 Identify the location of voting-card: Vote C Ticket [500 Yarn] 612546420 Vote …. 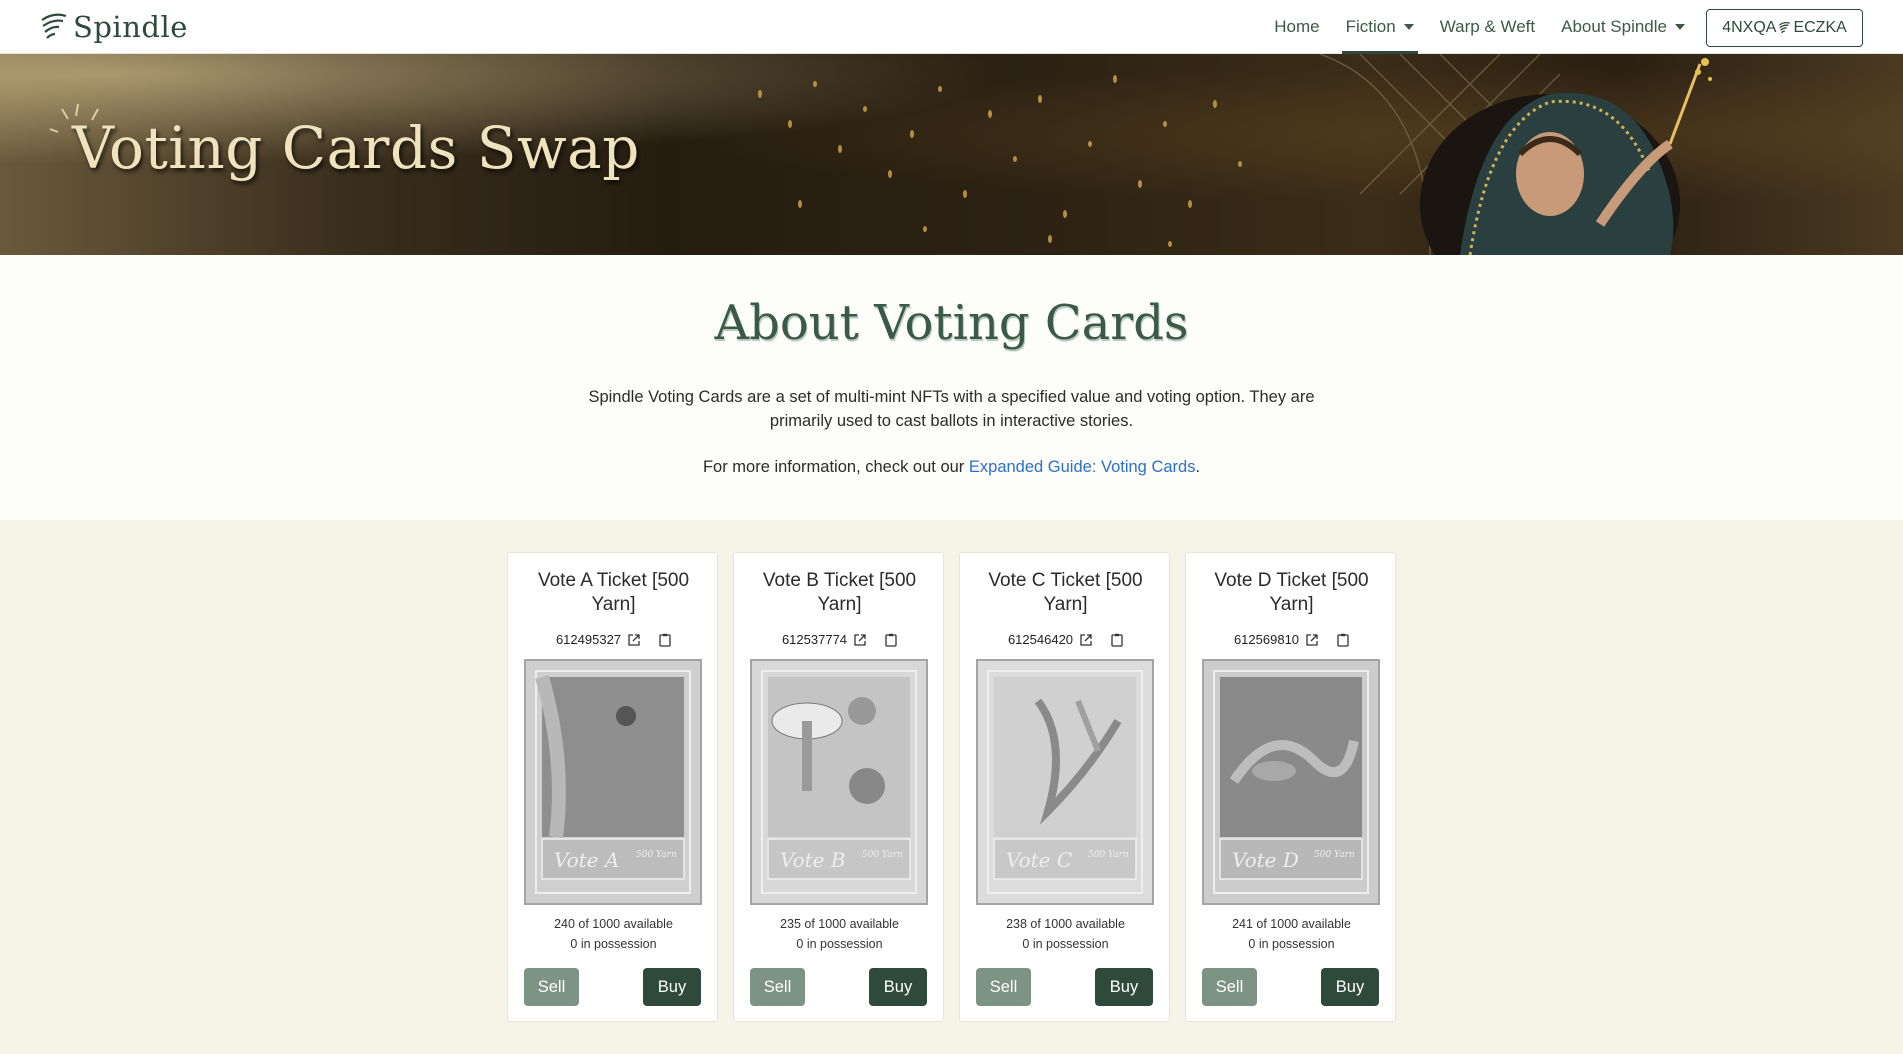
(1064, 787).